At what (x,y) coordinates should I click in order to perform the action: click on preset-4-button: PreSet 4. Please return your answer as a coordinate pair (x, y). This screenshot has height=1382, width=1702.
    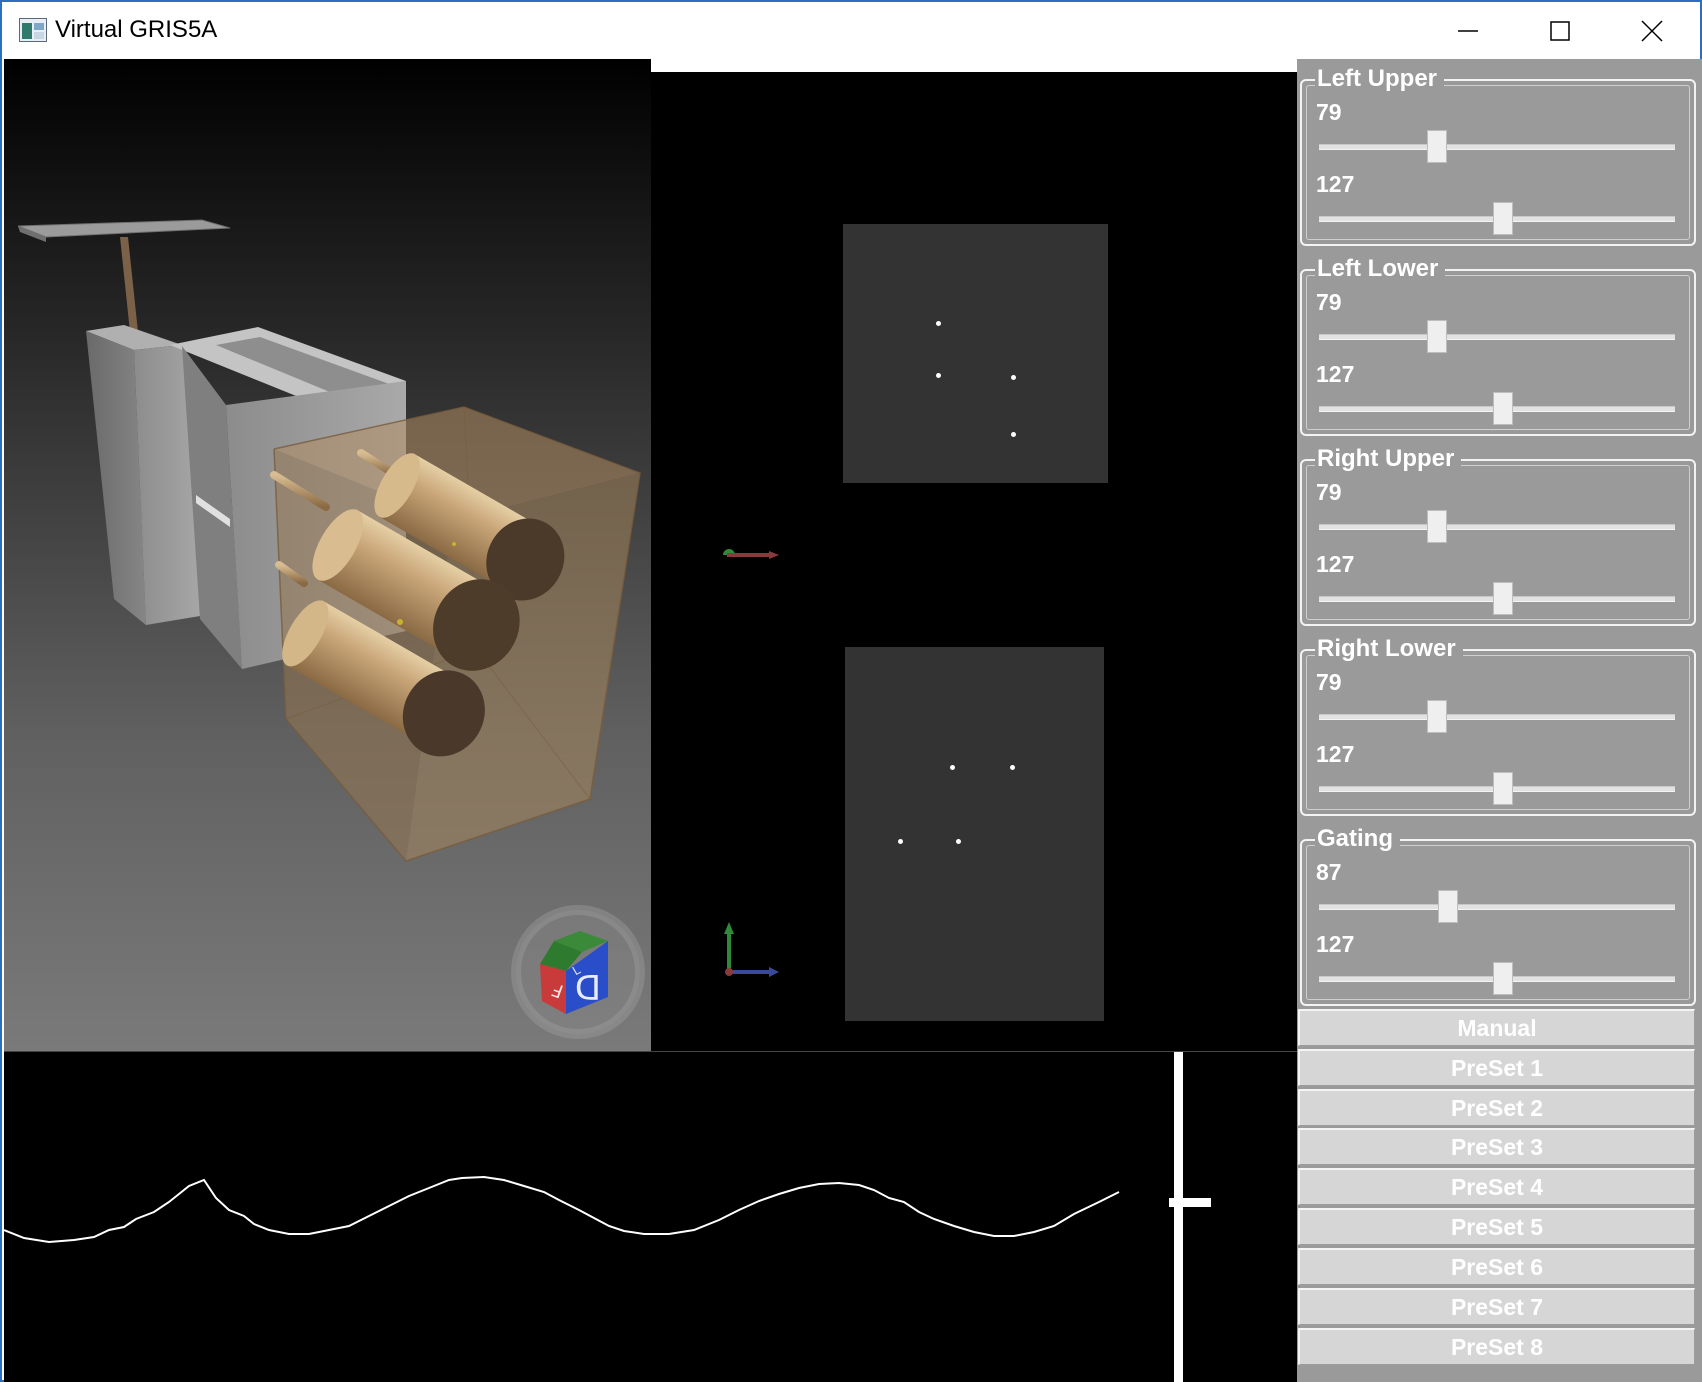
    Looking at the image, I should click on (1496, 1186).